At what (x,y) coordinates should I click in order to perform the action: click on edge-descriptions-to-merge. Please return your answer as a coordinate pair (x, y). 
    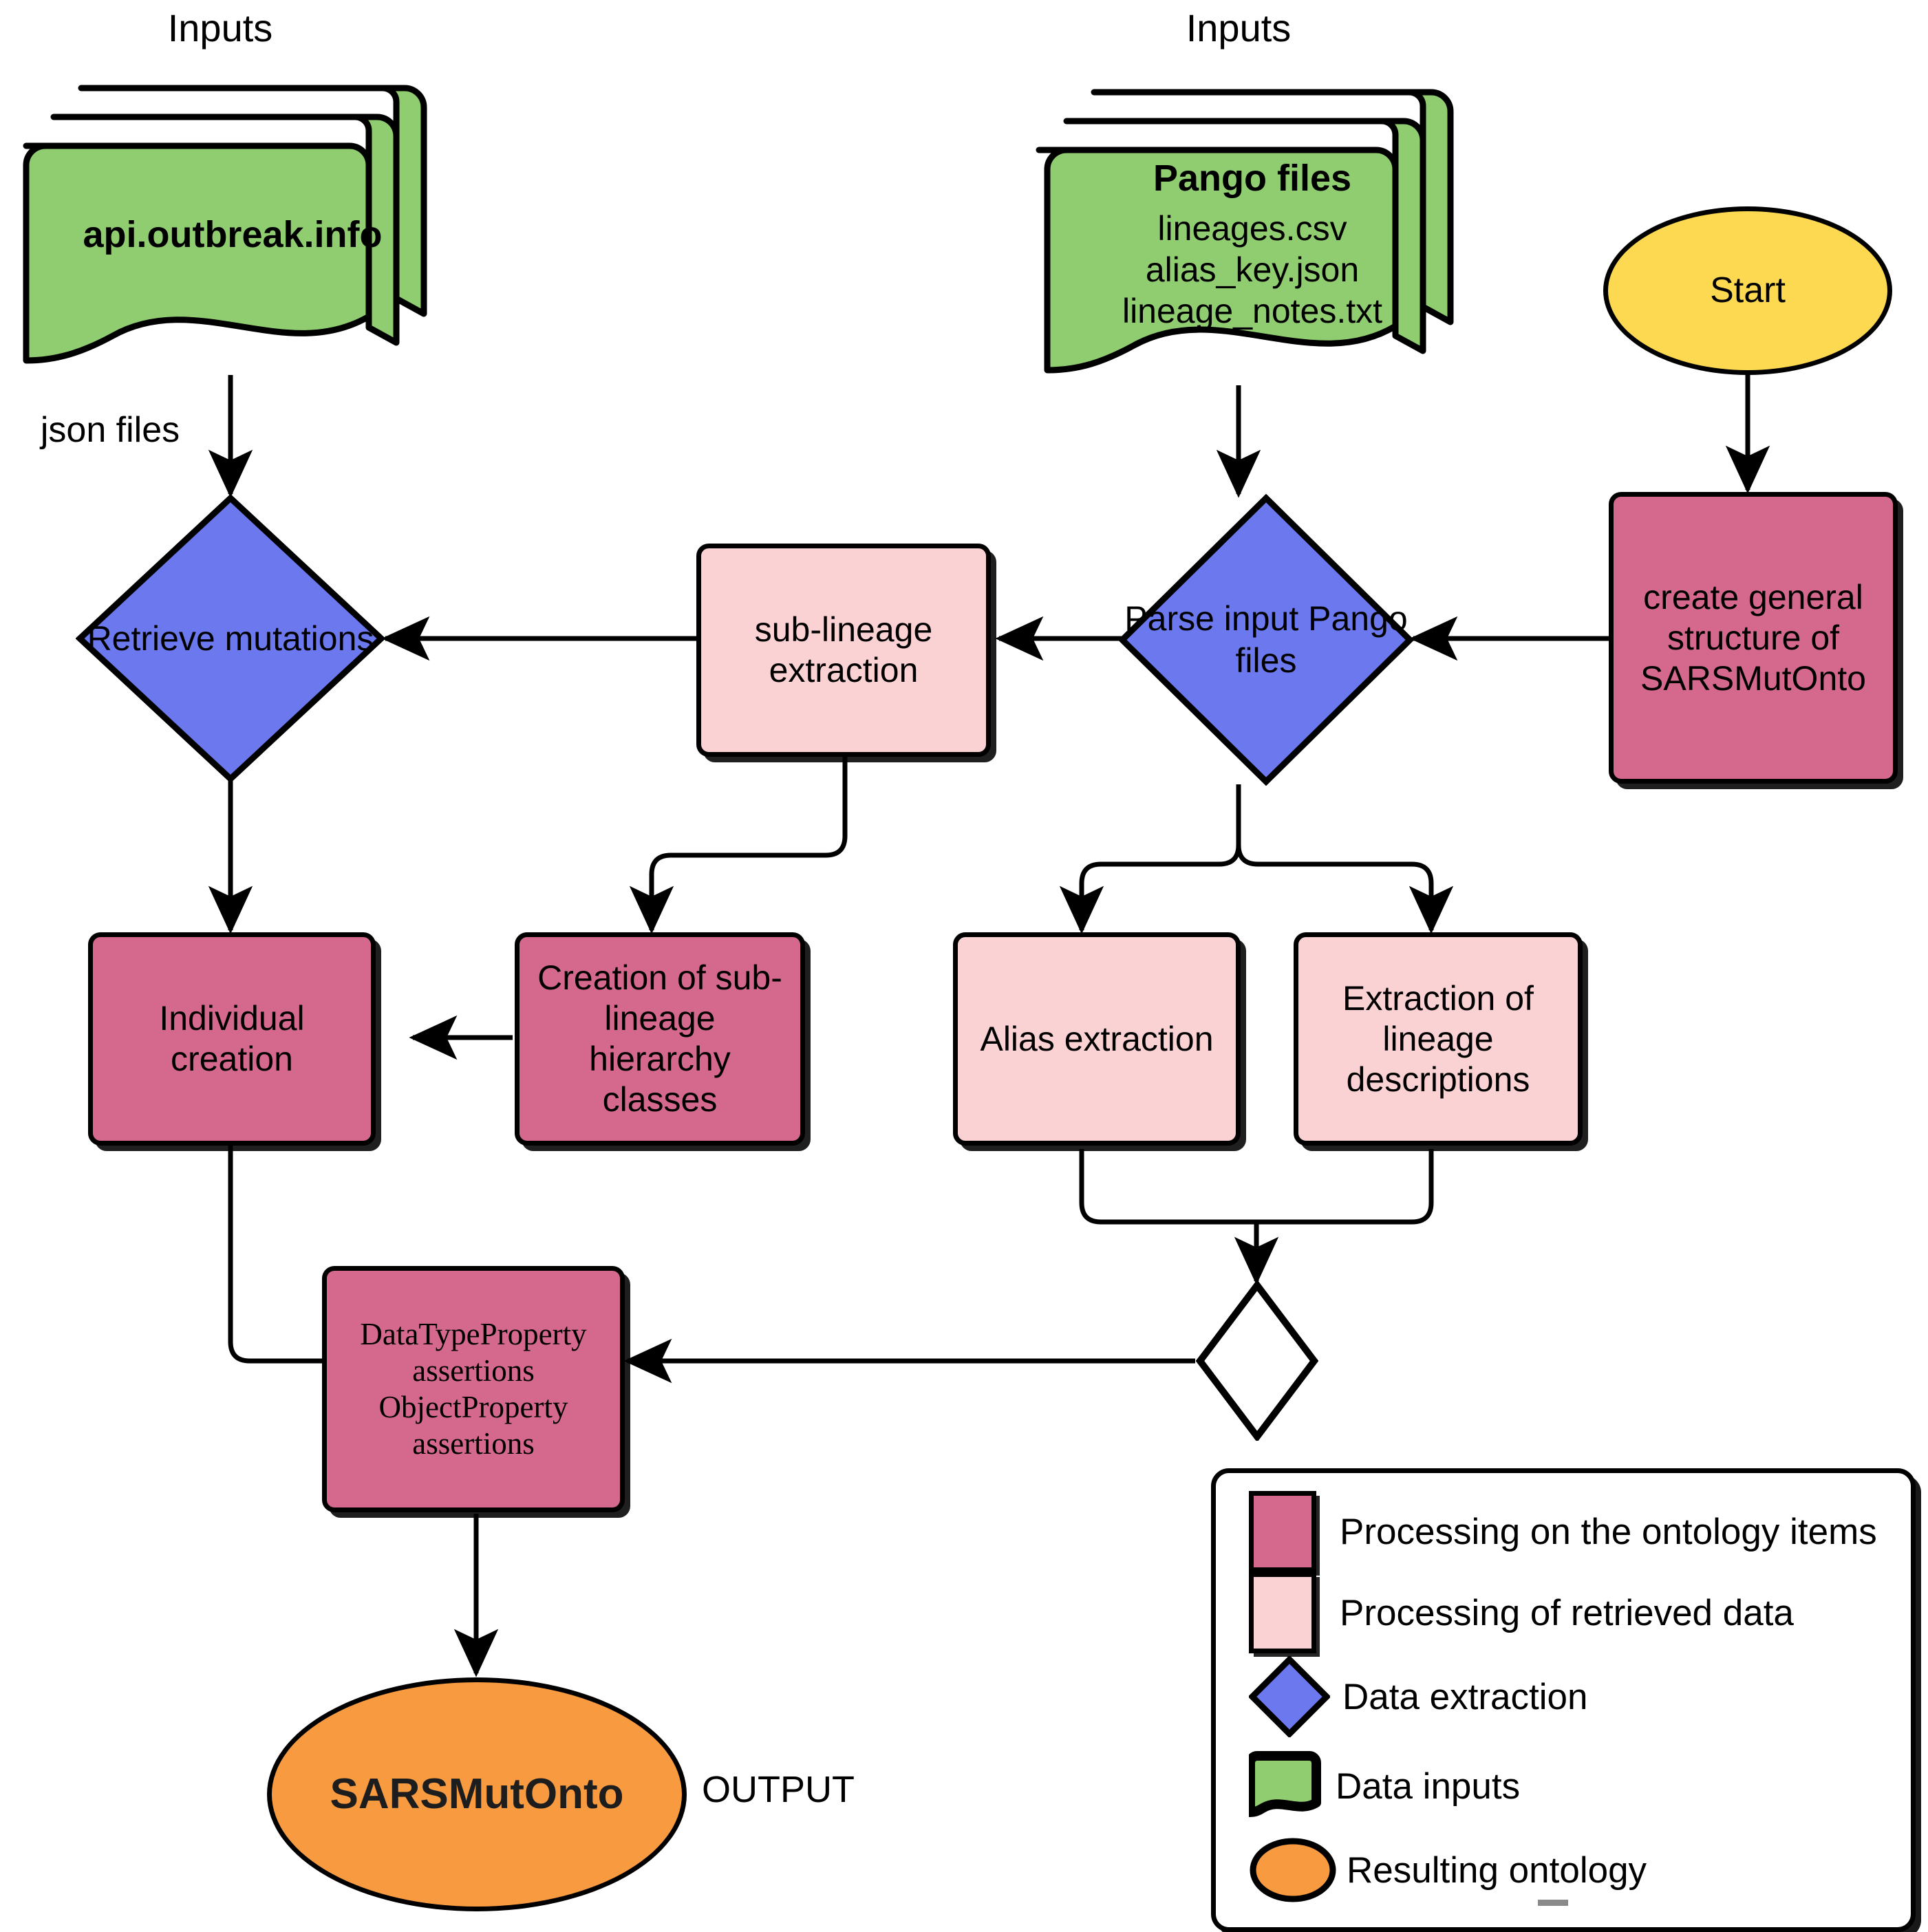
    Looking at the image, I should click on (1345, 1187).